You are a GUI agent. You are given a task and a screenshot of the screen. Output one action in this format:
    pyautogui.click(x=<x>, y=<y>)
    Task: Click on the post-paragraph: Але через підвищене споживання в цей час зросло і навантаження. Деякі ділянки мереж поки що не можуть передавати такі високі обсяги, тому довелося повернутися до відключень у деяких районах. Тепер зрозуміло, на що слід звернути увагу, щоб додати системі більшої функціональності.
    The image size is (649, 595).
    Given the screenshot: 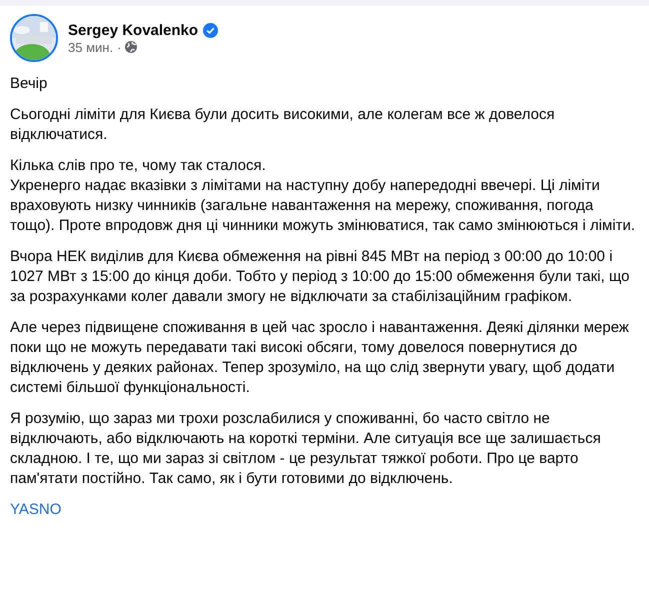 What is the action you would take?
    pyautogui.click(x=320, y=358)
    